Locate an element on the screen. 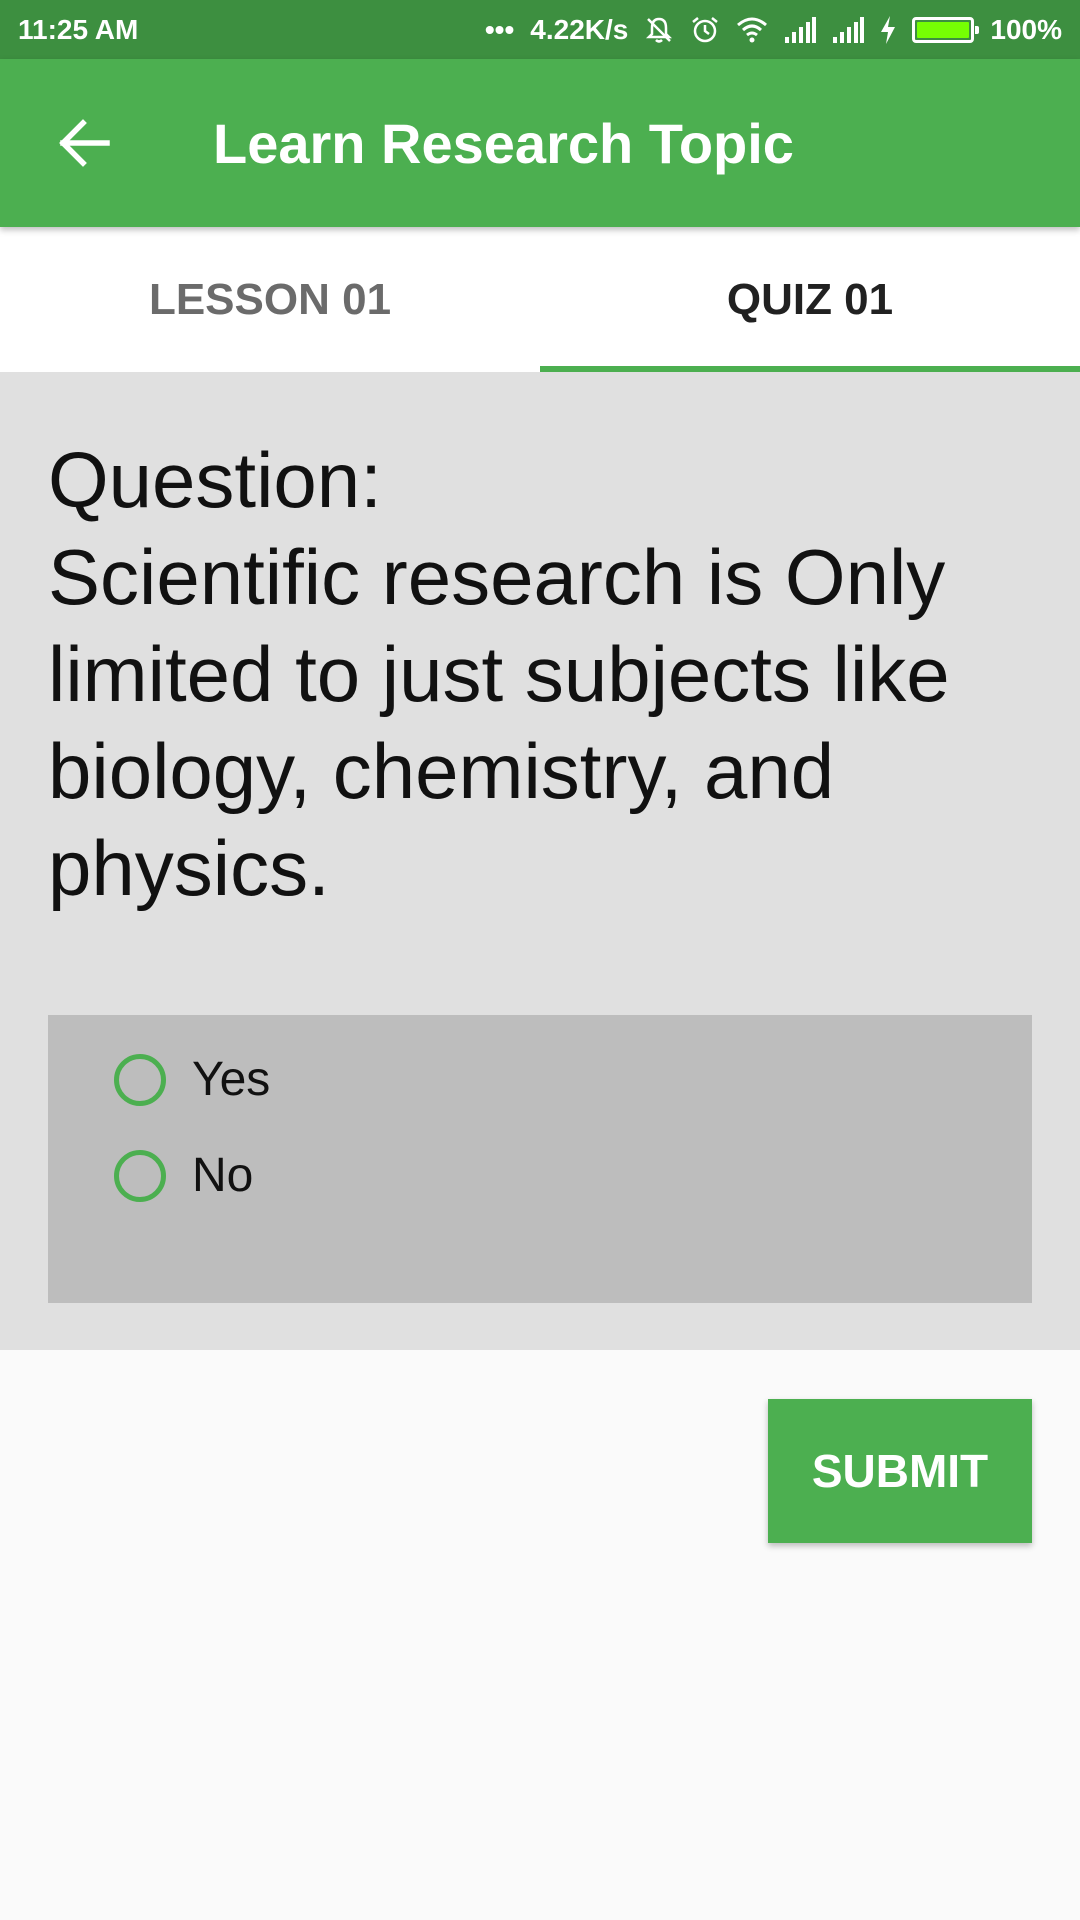 The width and height of the screenshot is (1080, 1920). battery-icon is located at coordinates (946, 29).